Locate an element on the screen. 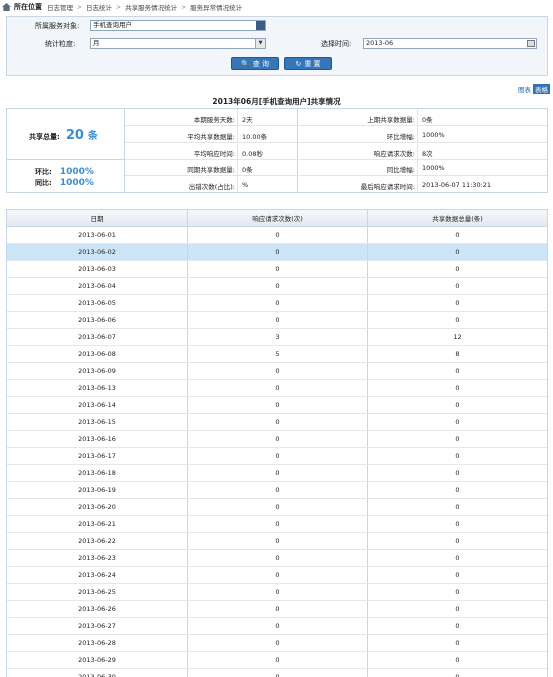 The width and height of the screenshot is (553, 677). table-row: 2013-06-27 0 0 is located at coordinates (277, 626).